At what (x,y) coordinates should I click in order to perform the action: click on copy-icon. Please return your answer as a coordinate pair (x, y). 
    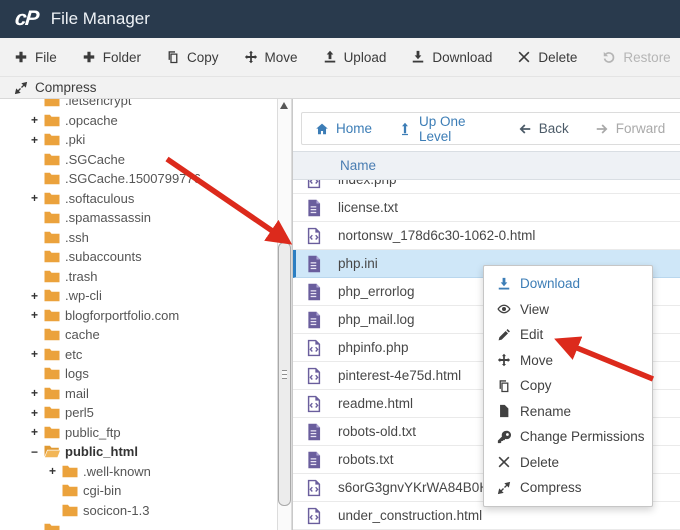
    Looking at the image, I should click on (504, 386).